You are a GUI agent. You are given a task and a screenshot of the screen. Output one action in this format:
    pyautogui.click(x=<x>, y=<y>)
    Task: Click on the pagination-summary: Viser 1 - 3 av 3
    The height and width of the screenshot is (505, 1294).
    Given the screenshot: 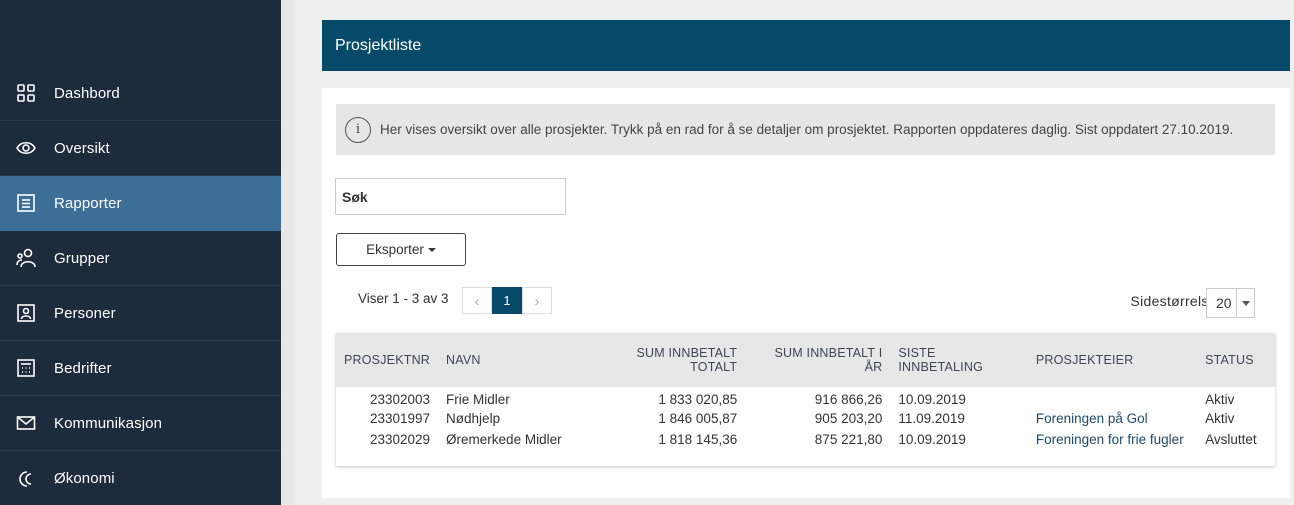 What is the action you would take?
    pyautogui.click(x=403, y=298)
    